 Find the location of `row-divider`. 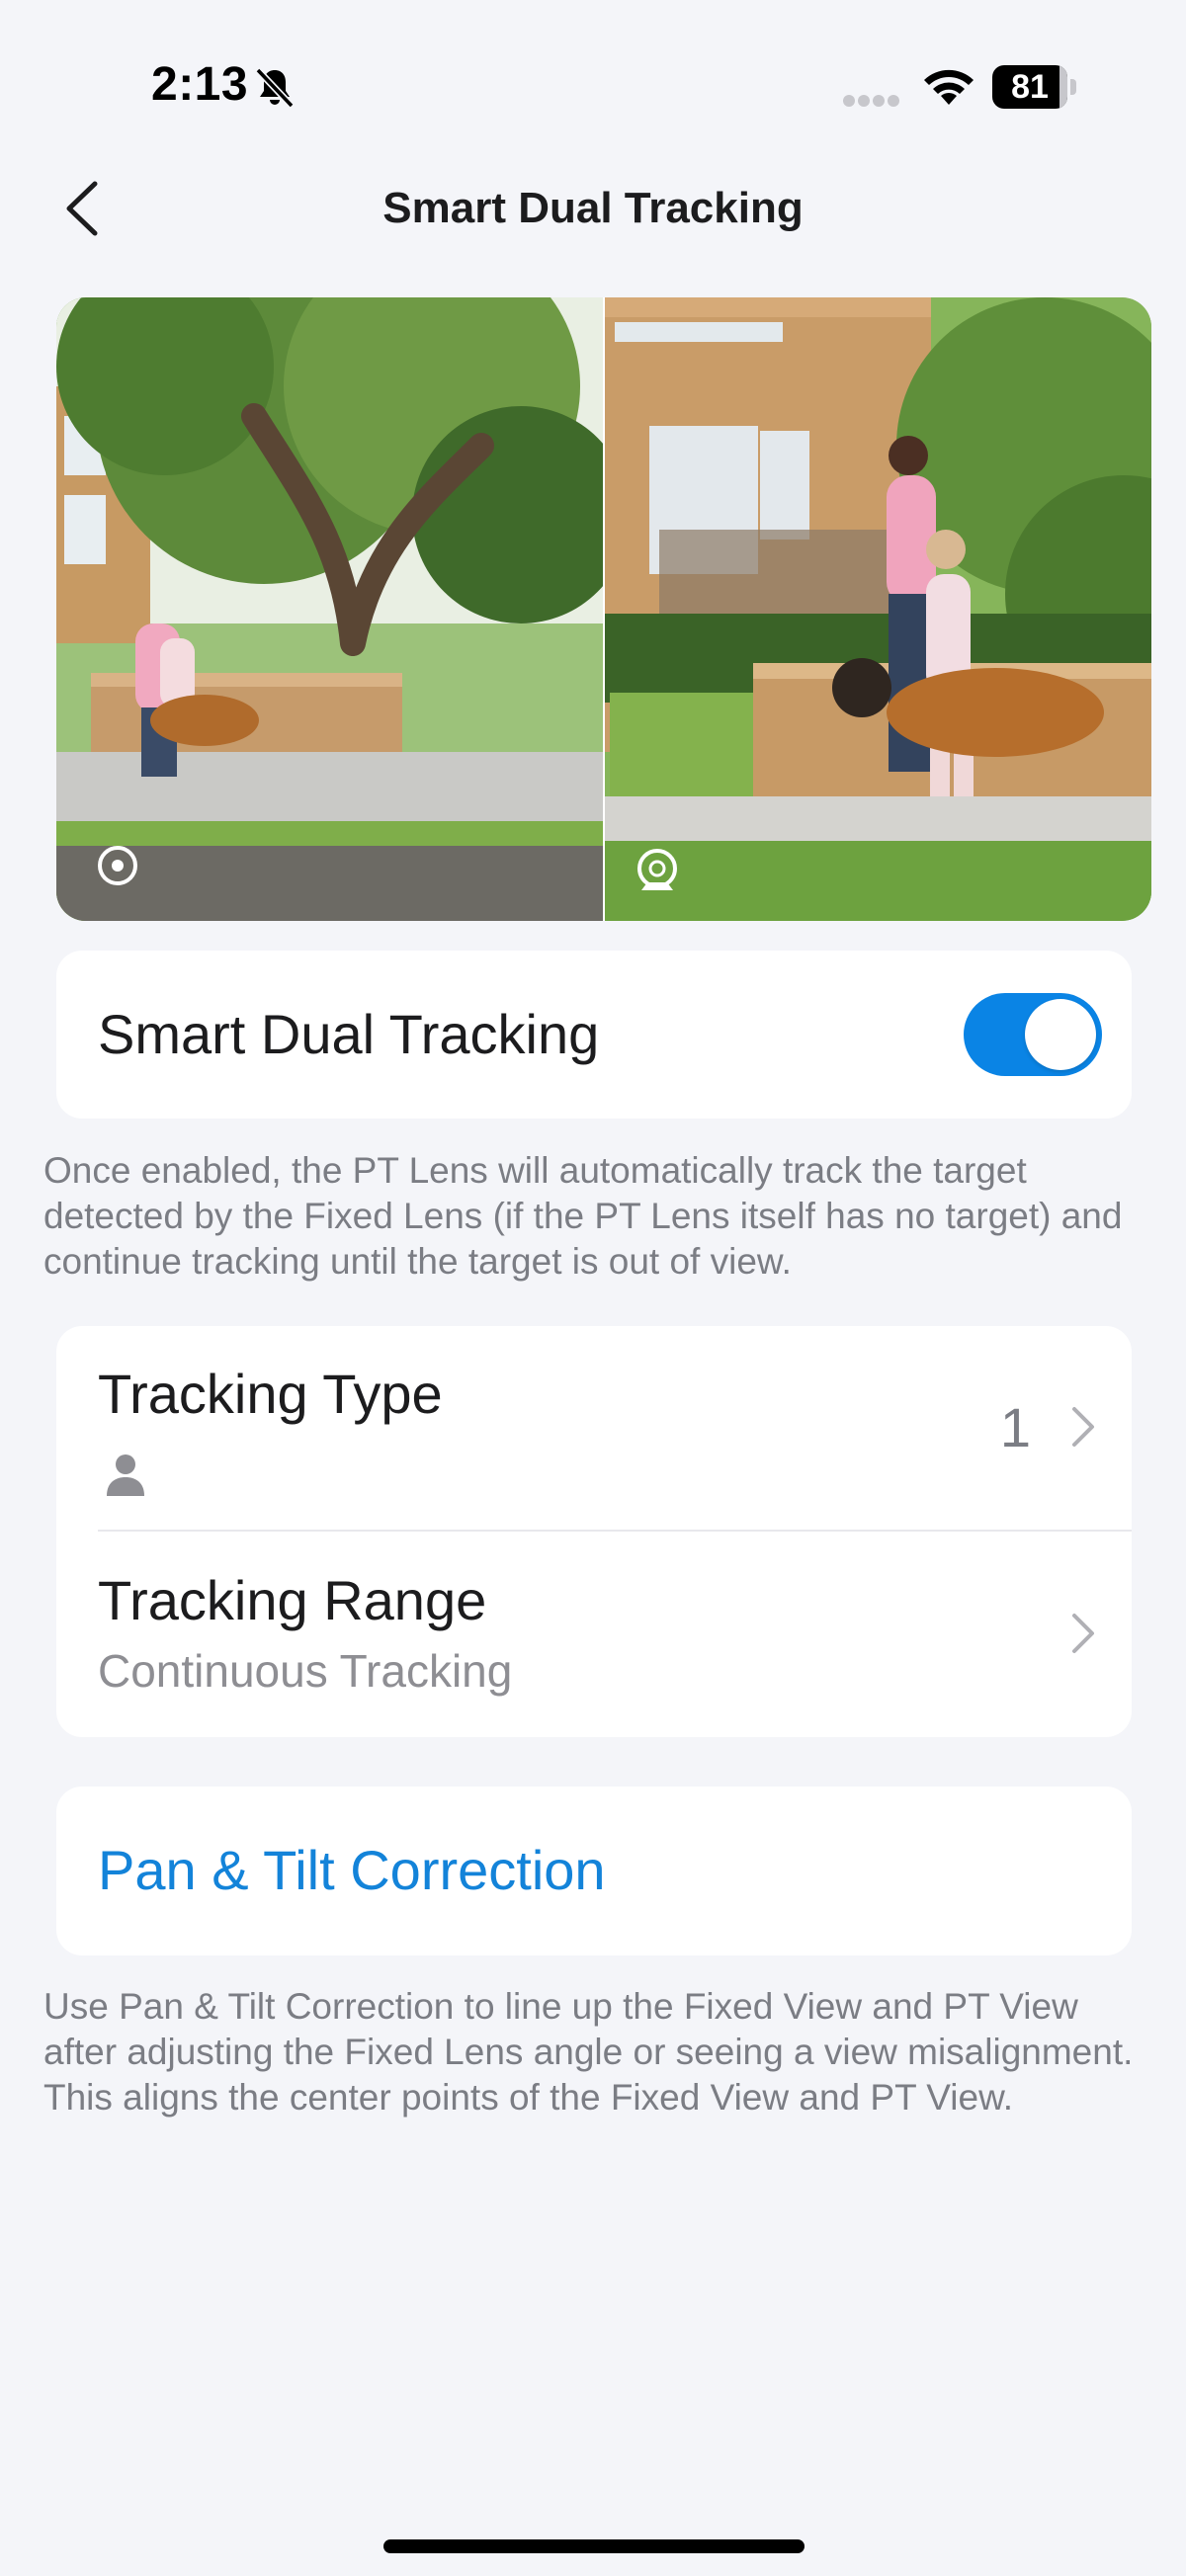

row-divider is located at coordinates (615, 1531).